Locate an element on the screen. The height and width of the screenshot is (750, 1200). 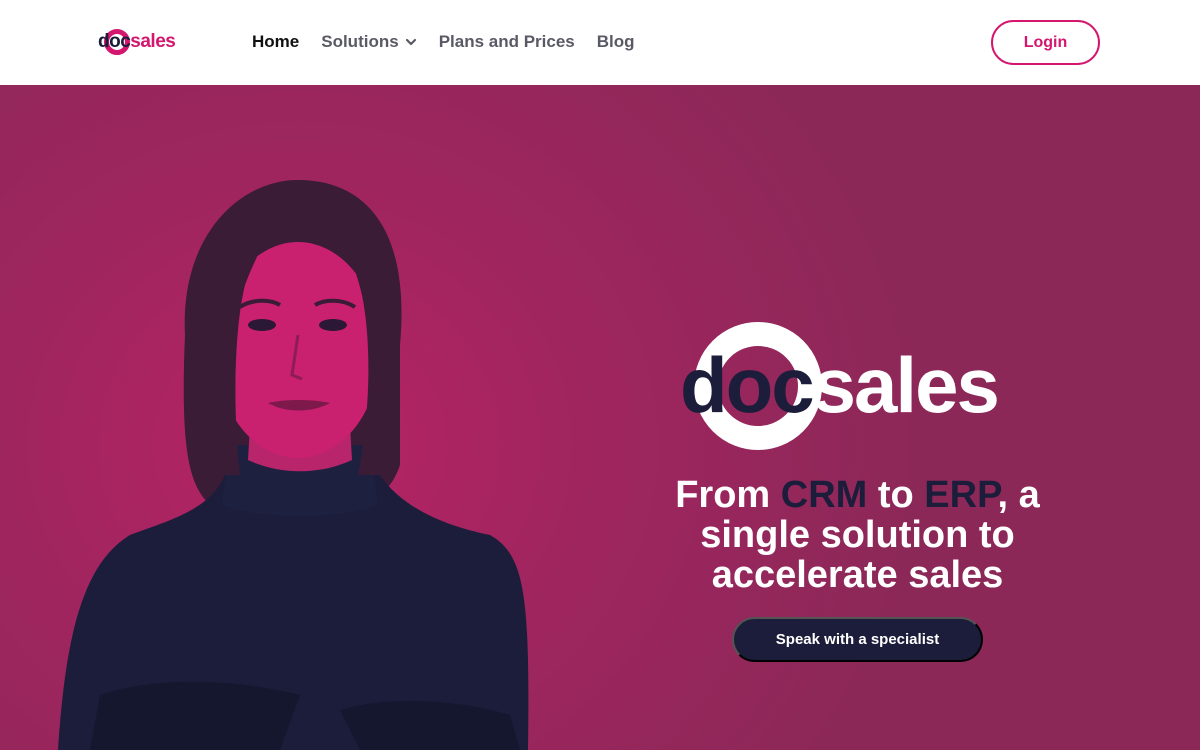
nav-blog: Blog is located at coordinates (616, 42).